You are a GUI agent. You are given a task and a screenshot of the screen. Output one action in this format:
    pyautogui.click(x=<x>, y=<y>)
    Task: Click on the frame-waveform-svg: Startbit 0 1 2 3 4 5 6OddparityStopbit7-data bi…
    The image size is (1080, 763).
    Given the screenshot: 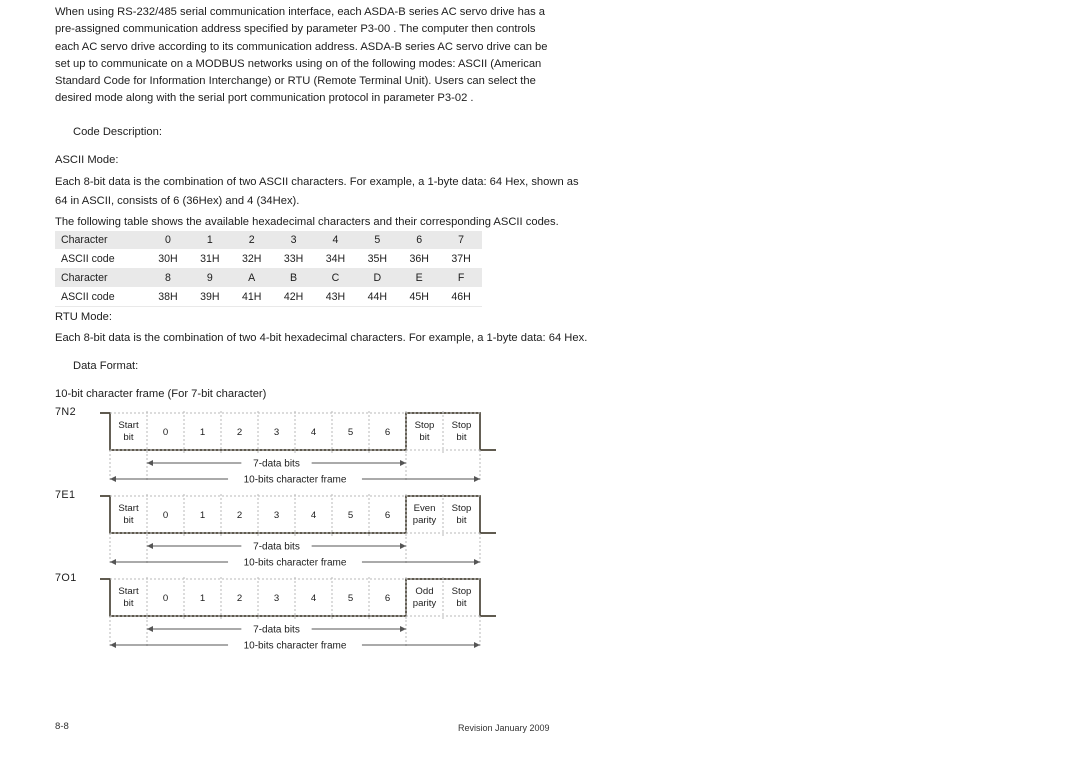 What is the action you would take?
    pyautogui.click(x=298, y=614)
    